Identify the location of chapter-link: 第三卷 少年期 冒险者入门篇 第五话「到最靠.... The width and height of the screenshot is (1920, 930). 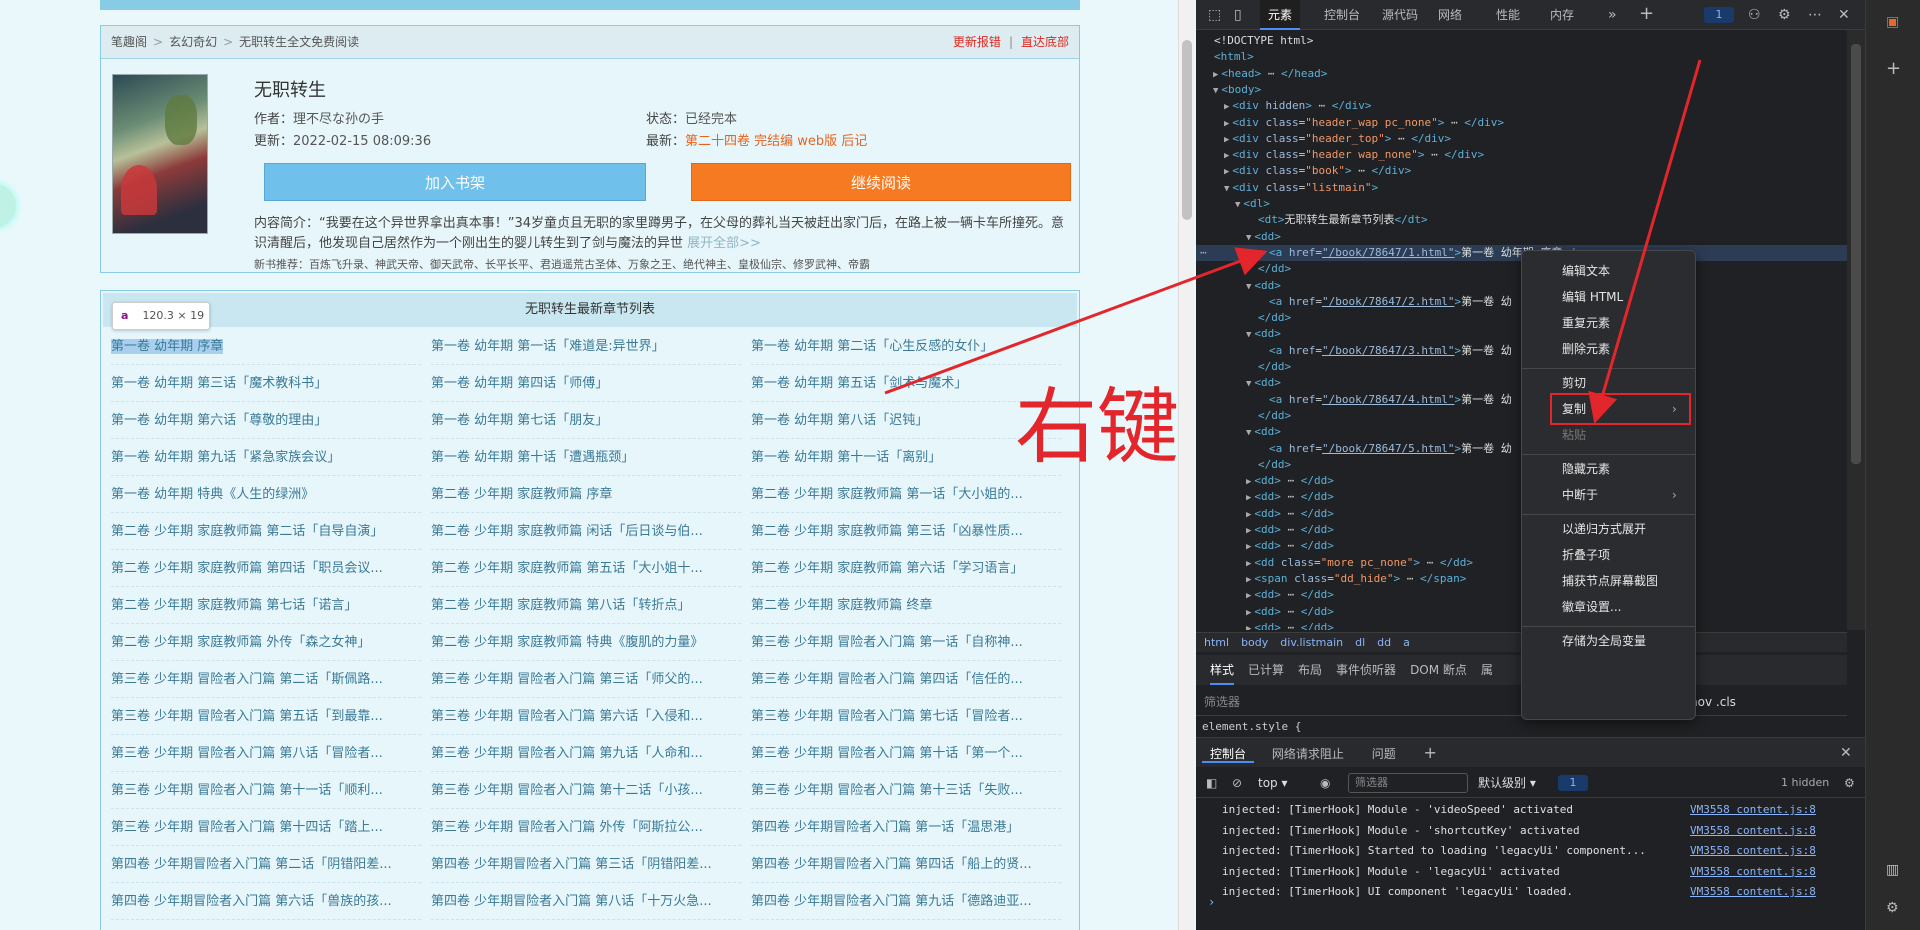
(266, 716).